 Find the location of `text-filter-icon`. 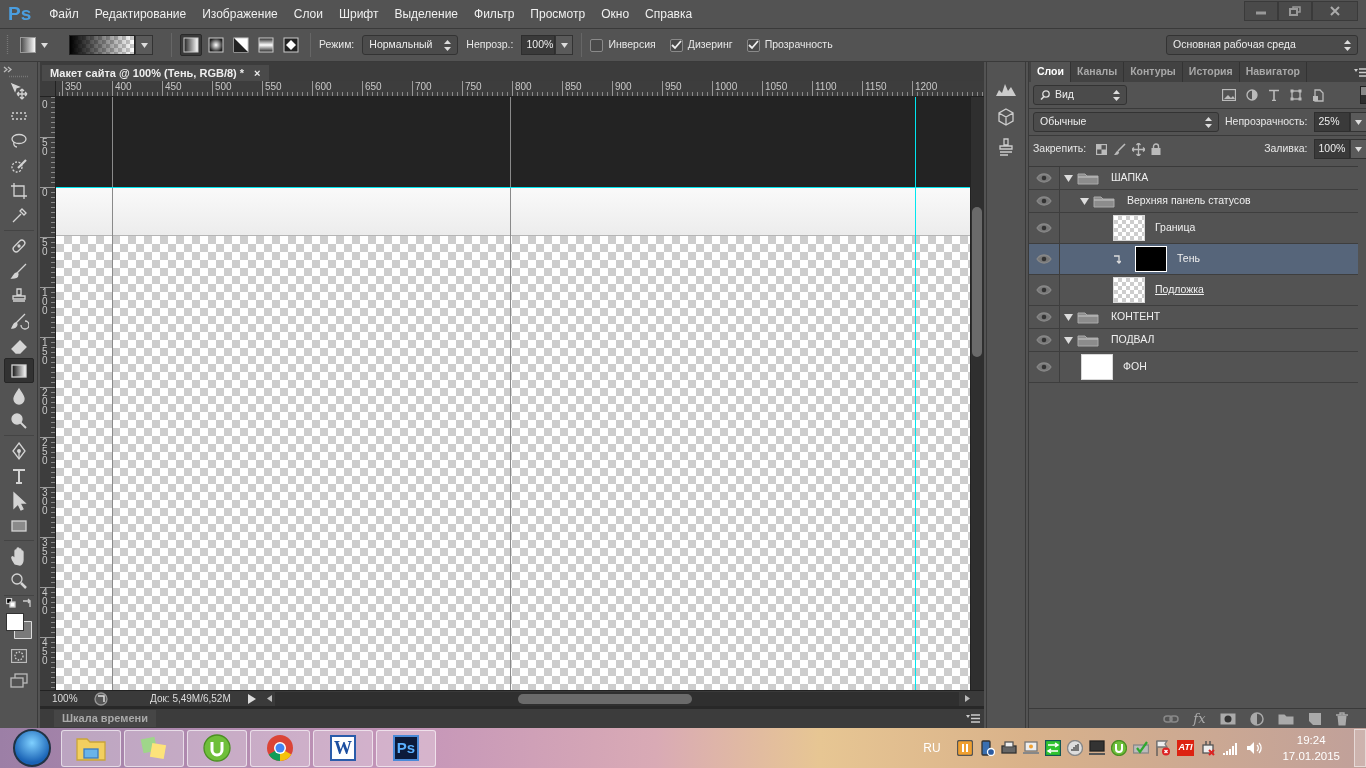

text-filter-icon is located at coordinates (1273, 95).